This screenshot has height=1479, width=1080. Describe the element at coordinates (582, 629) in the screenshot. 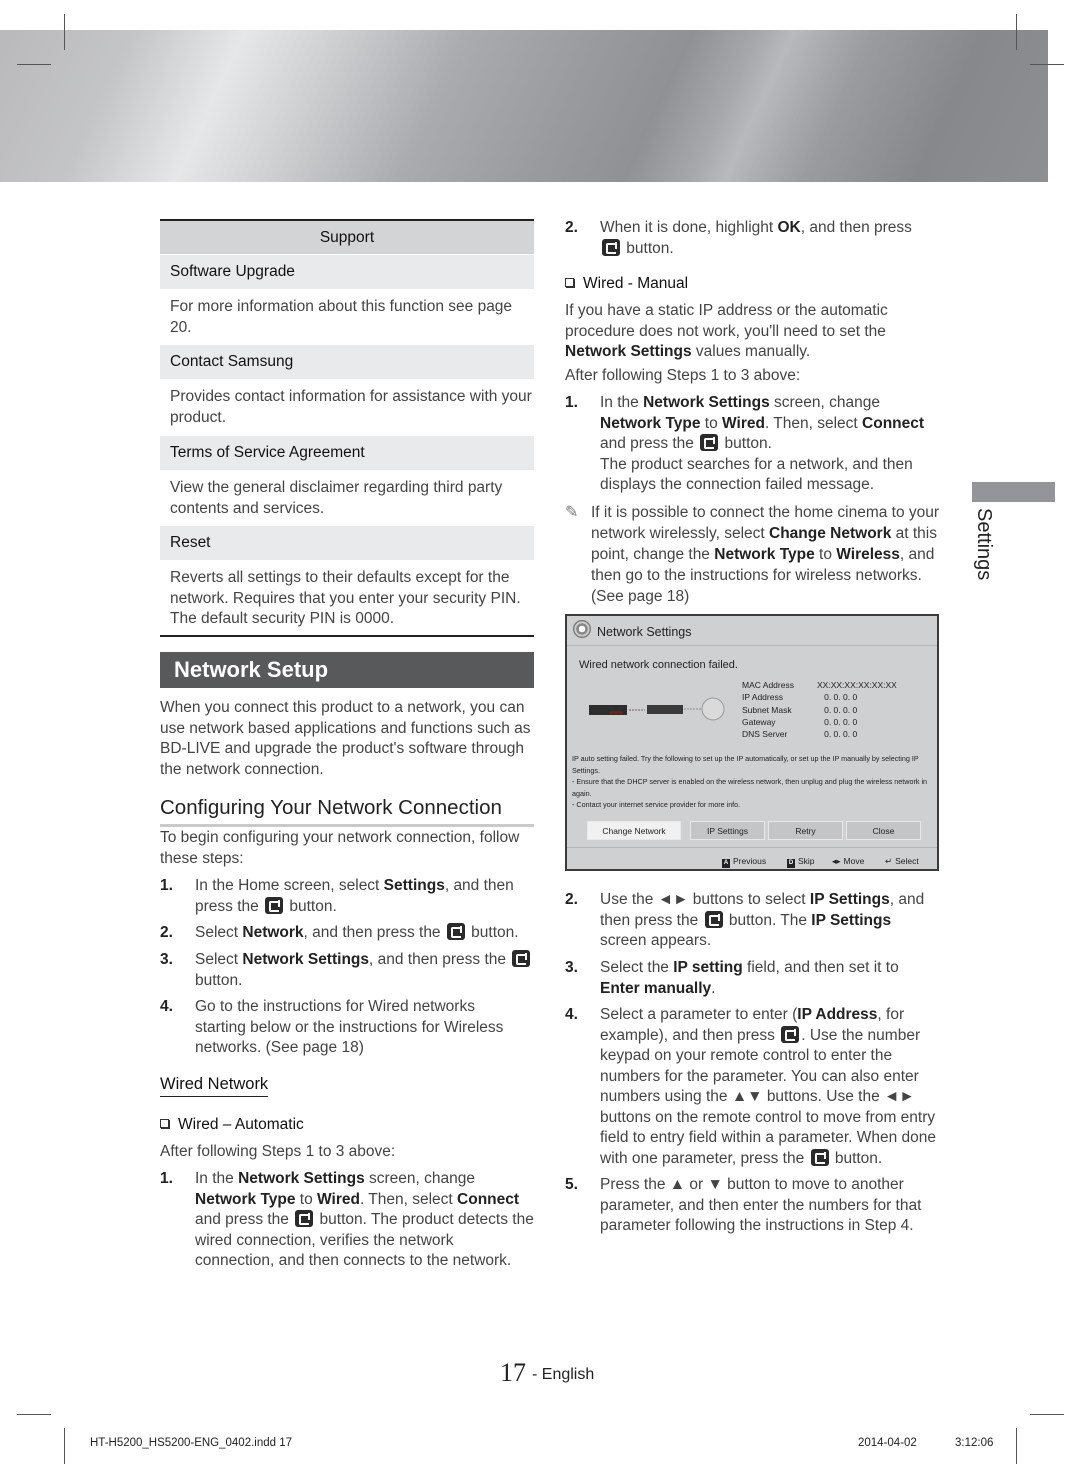

I see `gear-icon` at that location.